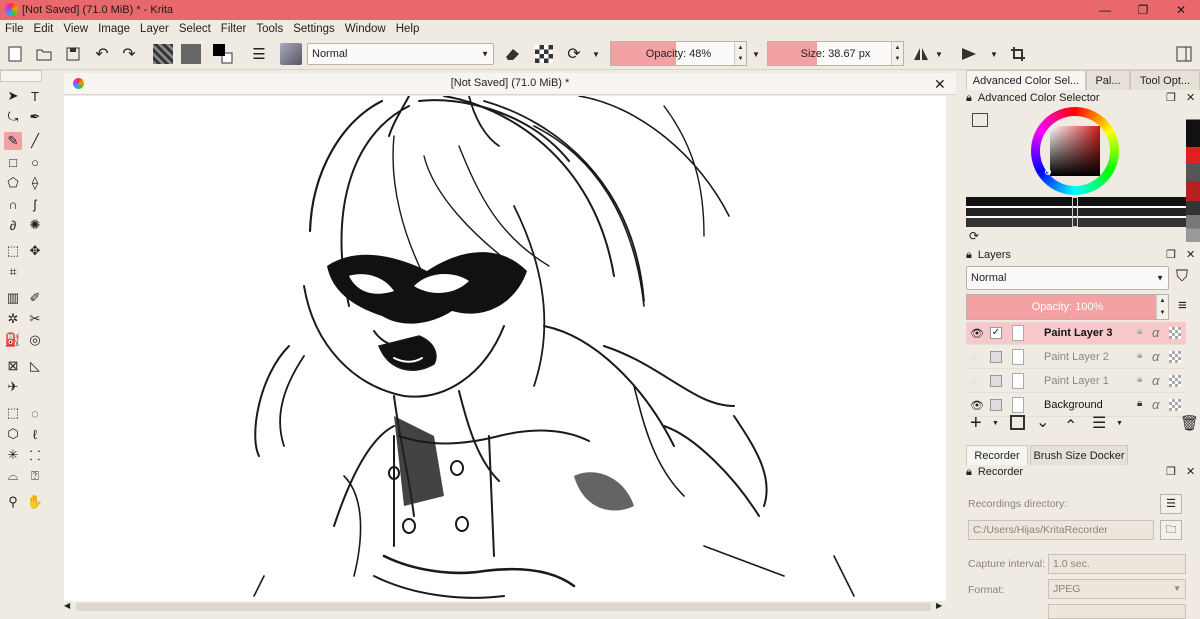 This screenshot has height=619, width=1200. What do you see at coordinates (835, 53) in the screenshot?
I see `size-slider: Size: 38.67 px ▲ ▼` at bounding box center [835, 53].